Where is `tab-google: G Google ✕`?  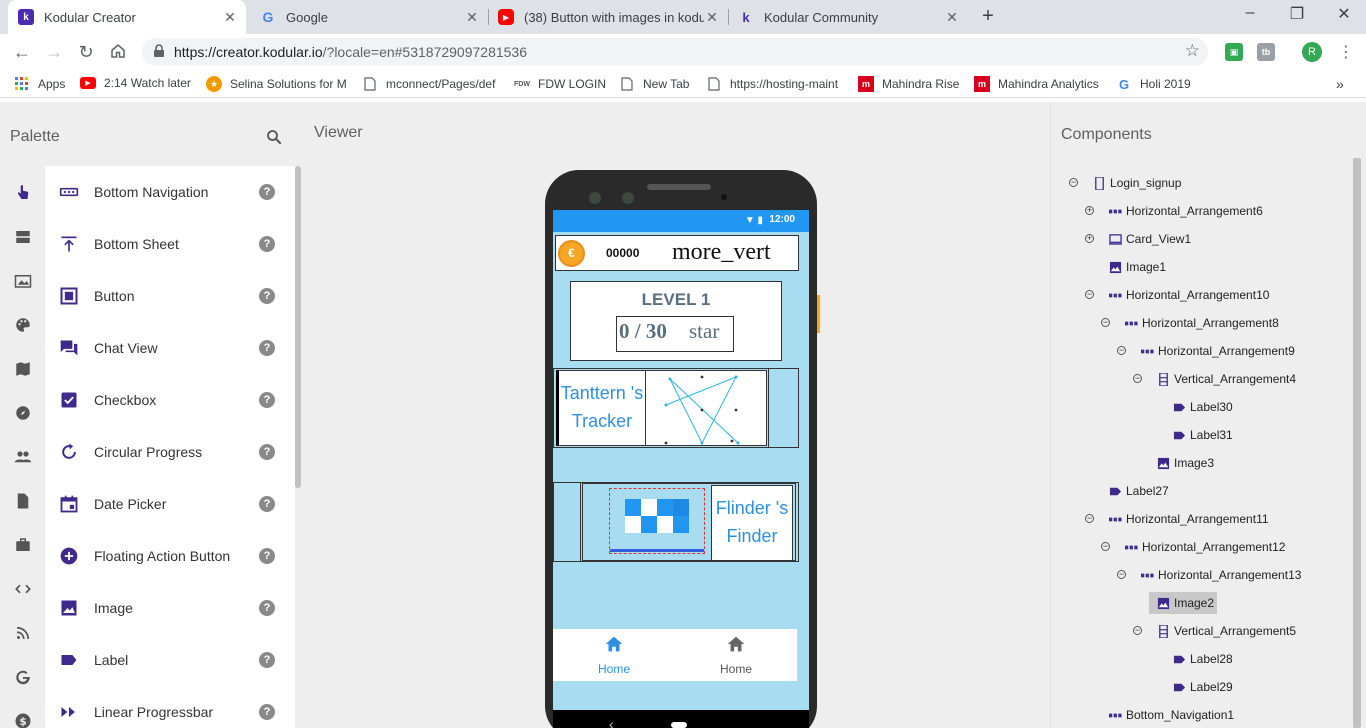
tab-google: G Google ✕ is located at coordinates (369, 17).